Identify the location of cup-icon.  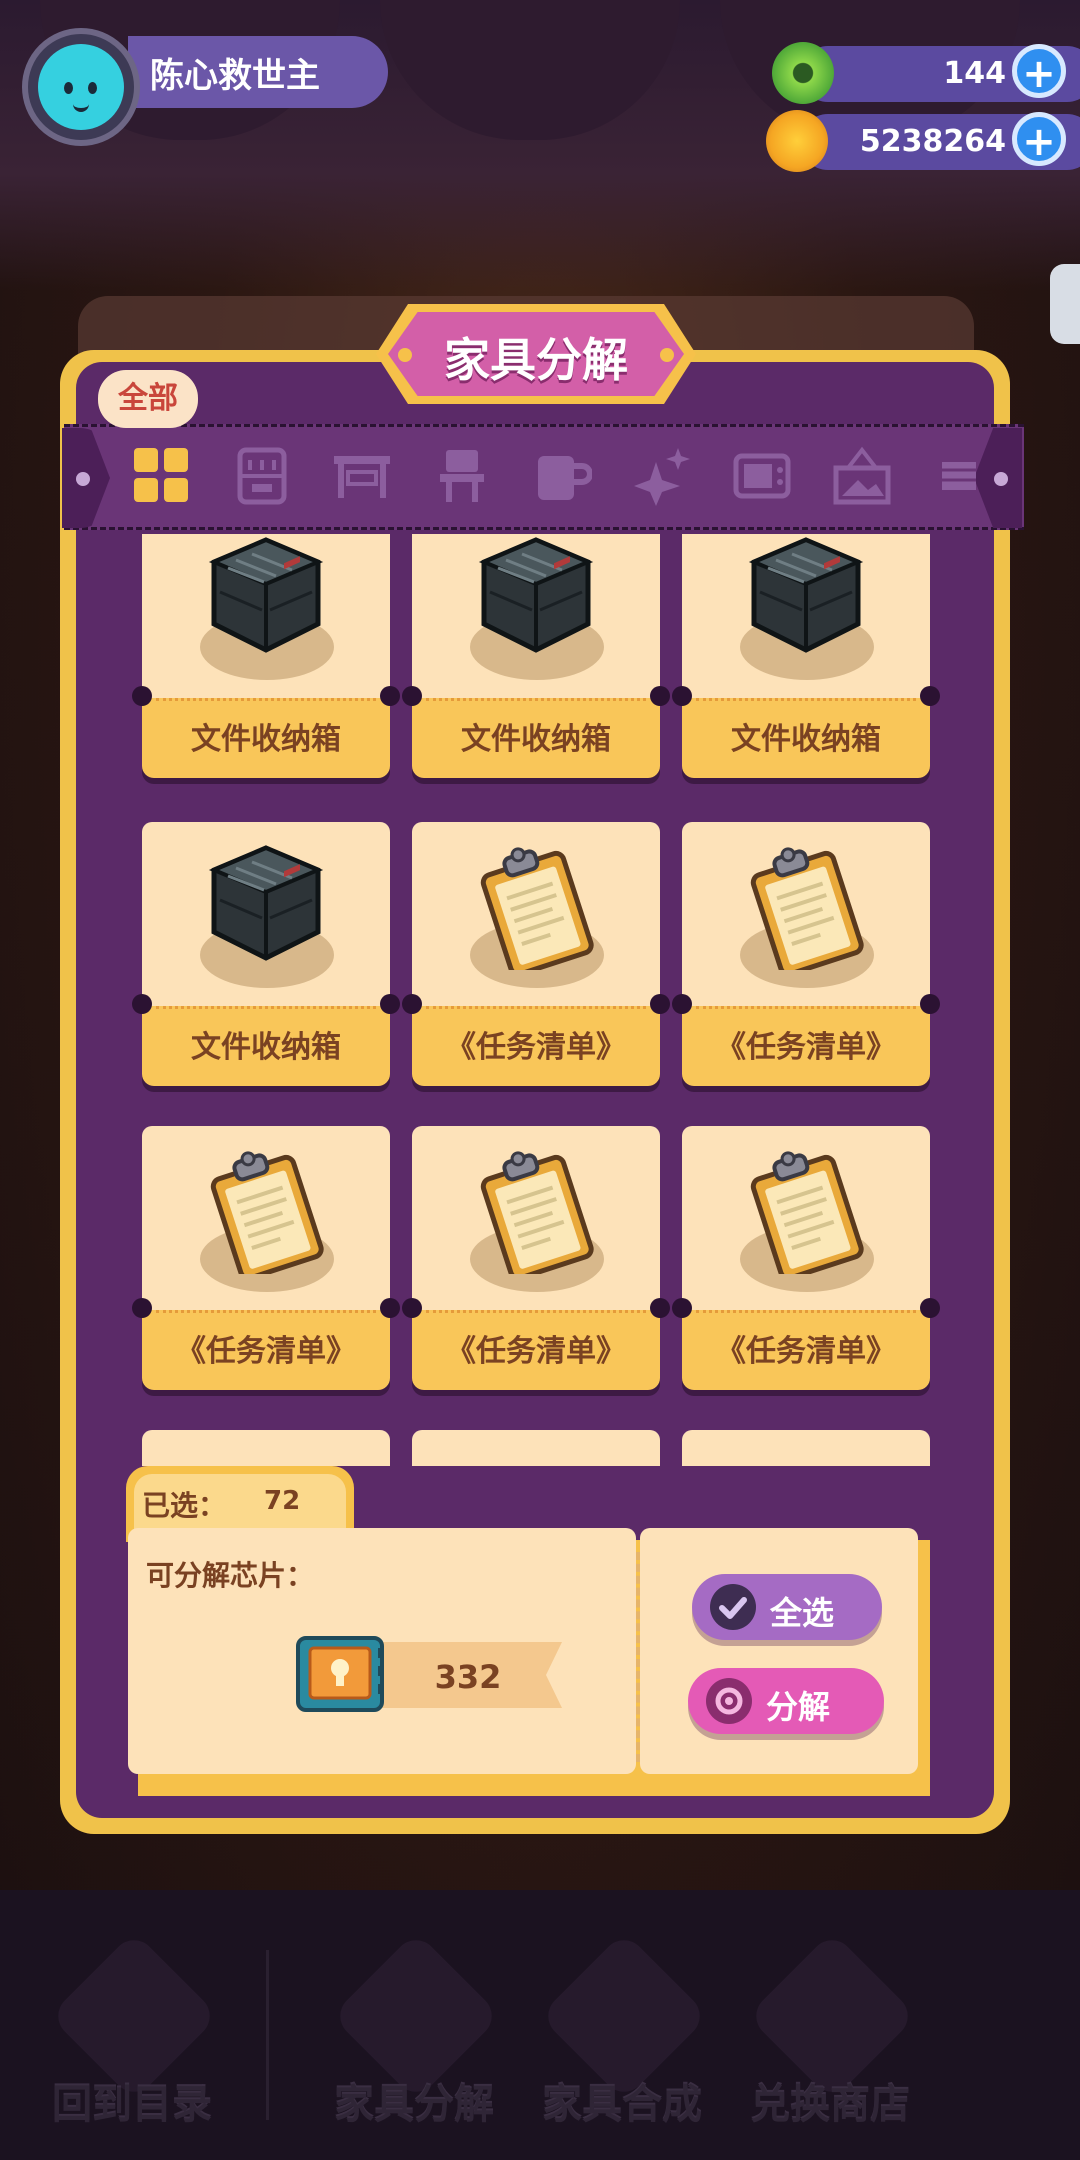
(562, 476).